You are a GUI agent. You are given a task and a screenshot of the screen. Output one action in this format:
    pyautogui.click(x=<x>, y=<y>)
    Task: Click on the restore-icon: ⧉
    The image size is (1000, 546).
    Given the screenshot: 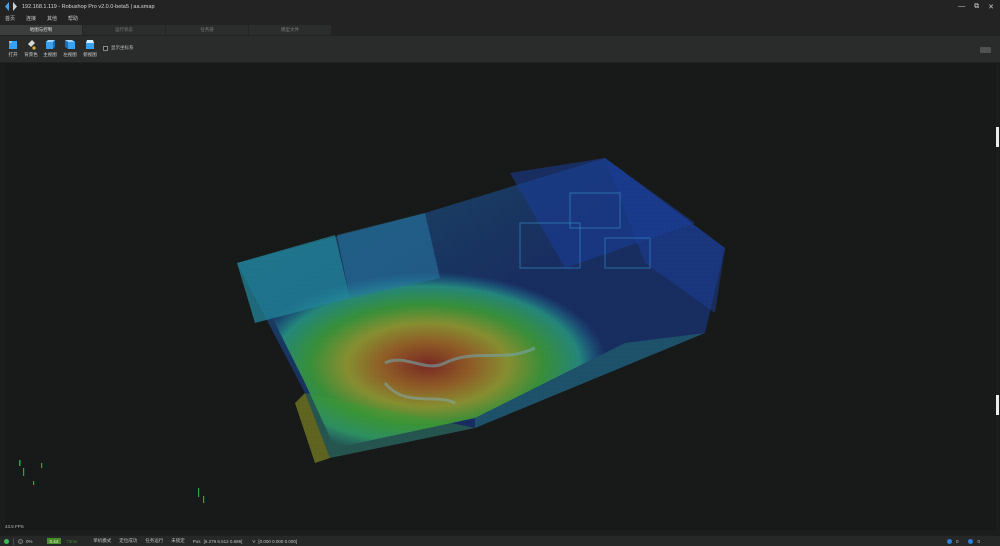 What is the action you would take?
    pyautogui.click(x=976, y=7)
    